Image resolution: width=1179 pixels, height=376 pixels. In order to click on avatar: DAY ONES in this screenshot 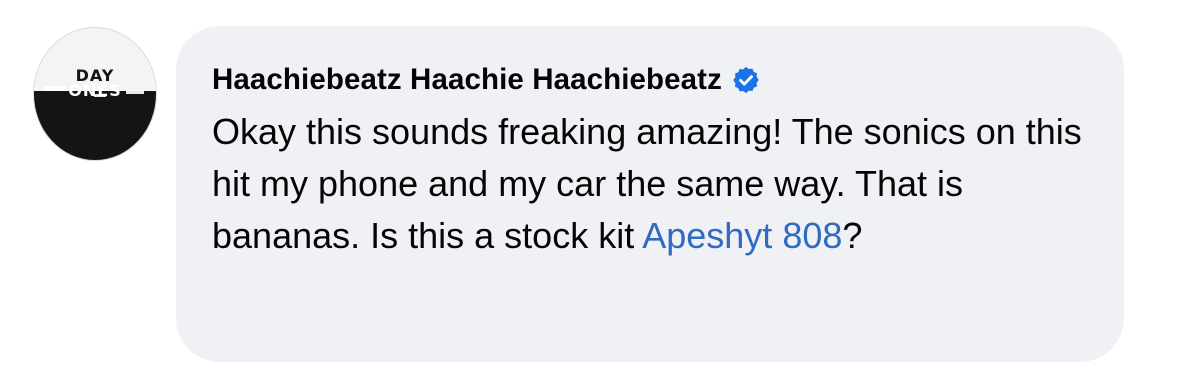, I will do `click(95, 94)`.